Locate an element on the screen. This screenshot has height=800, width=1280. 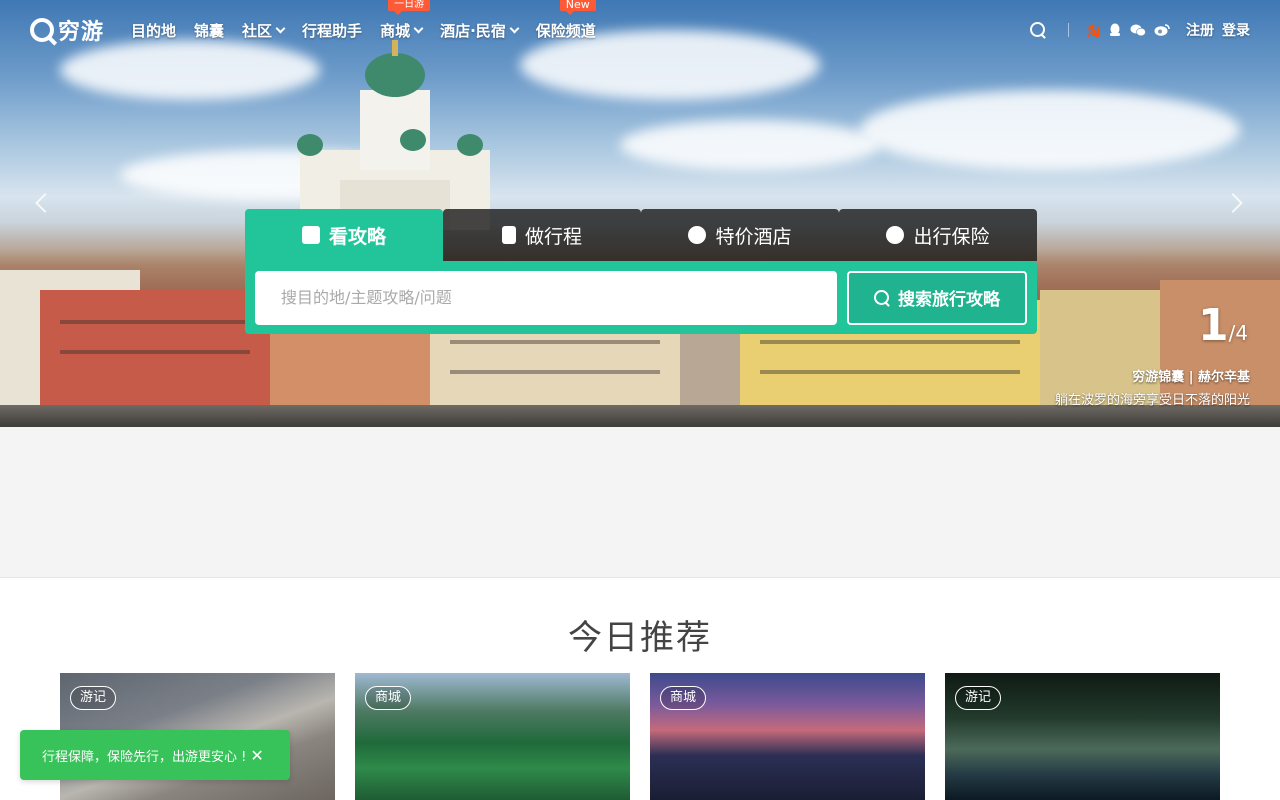
taobao-icon: 淘 is located at coordinates (1093, 30).